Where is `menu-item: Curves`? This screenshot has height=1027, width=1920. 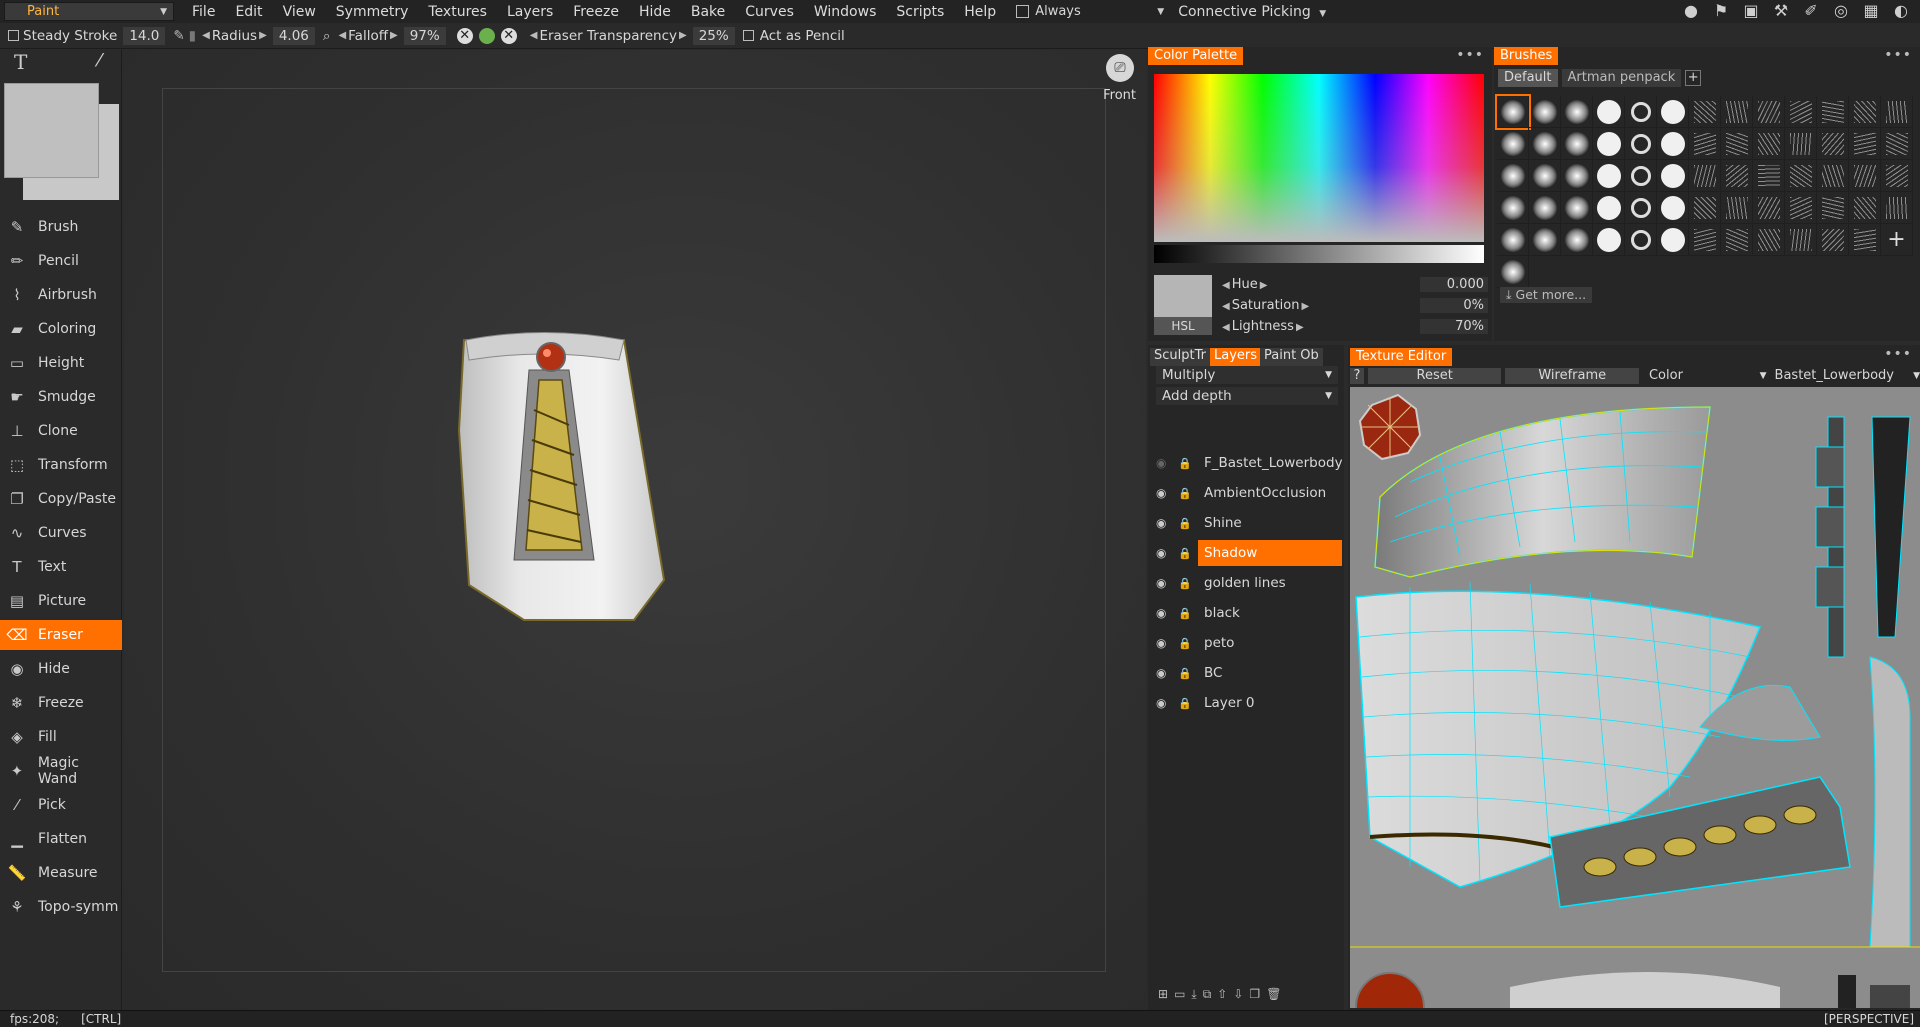 menu-item: Curves is located at coordinates (769, 12).